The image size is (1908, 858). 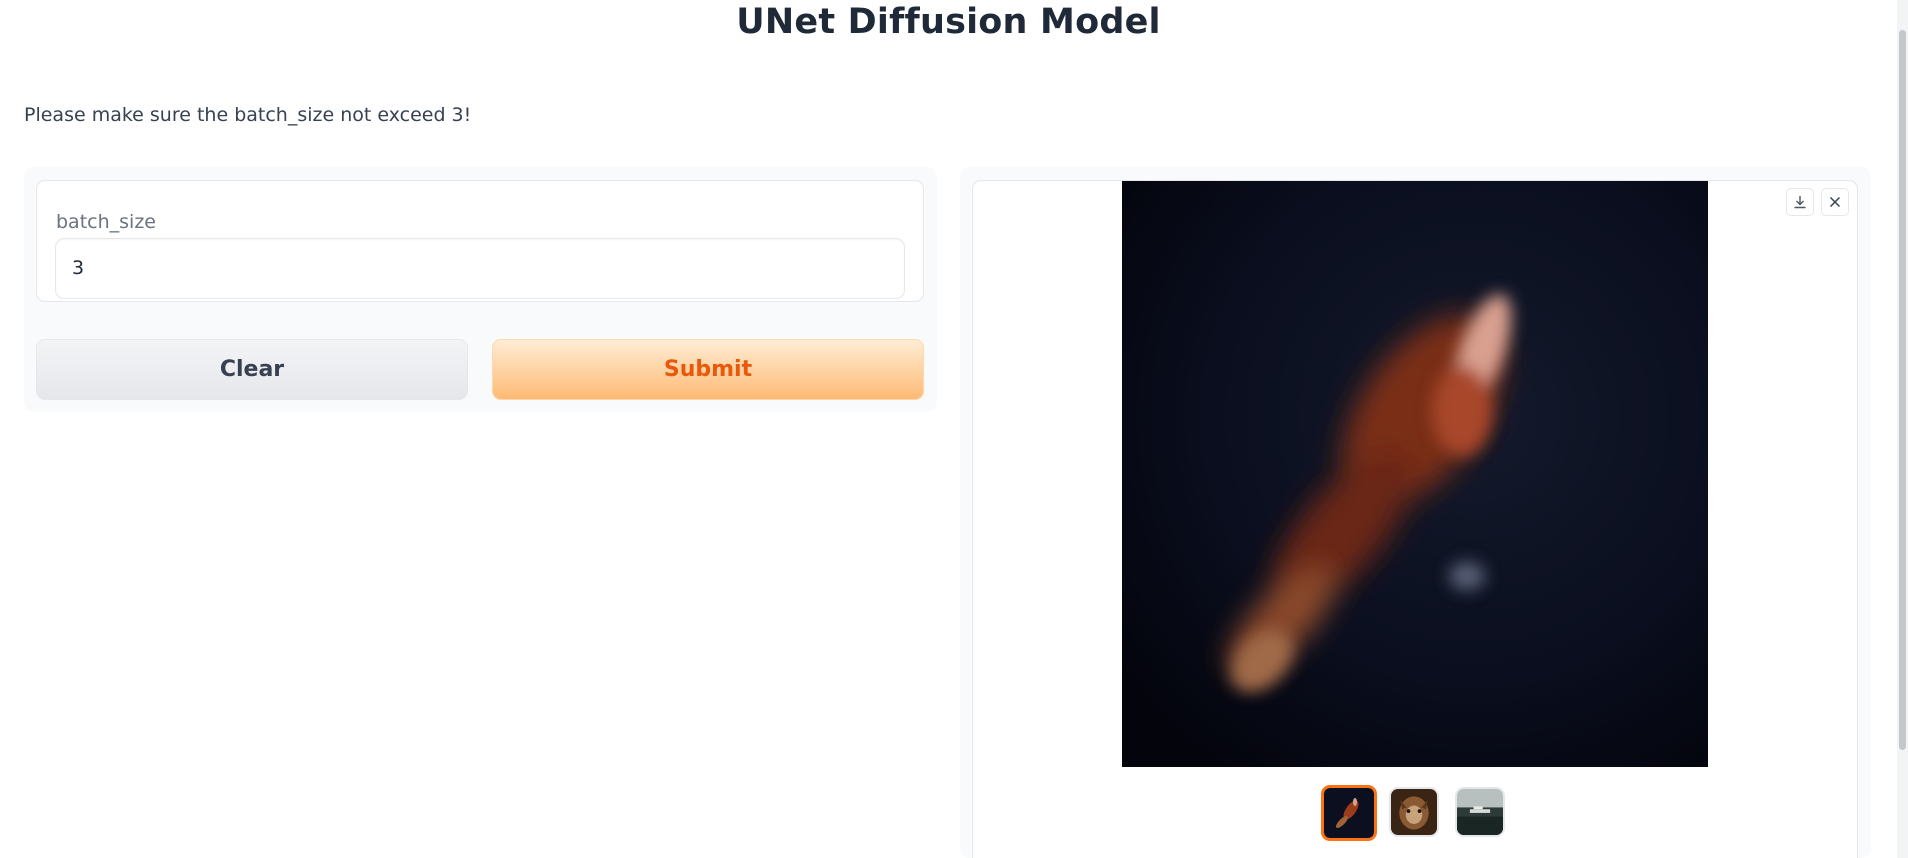 What do you see at coordinates (1835, 202) in the screenshot?
I see `close-icon` at bounding box center [1835, 202].